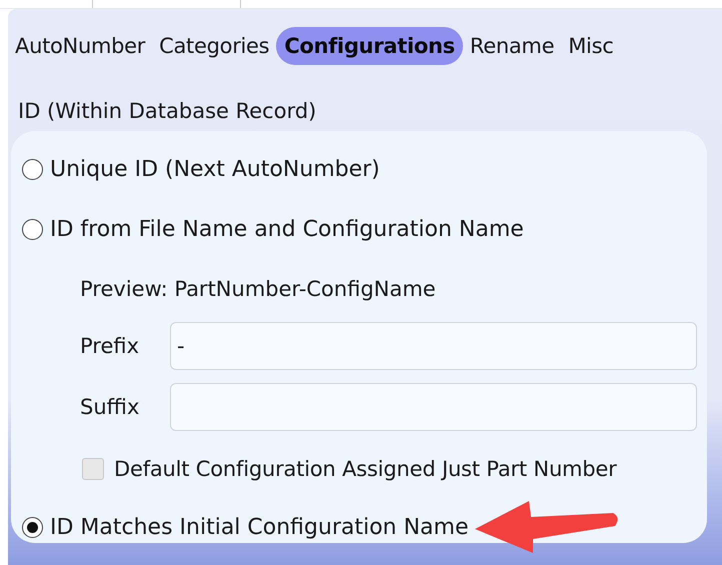 This screenshot has width=722, height=565. What do you see at coordinates (258, 289) in the screenshot?
I see `preview-text: Preview: PartNumber-ConfigName` at bounding box center [258, 289].